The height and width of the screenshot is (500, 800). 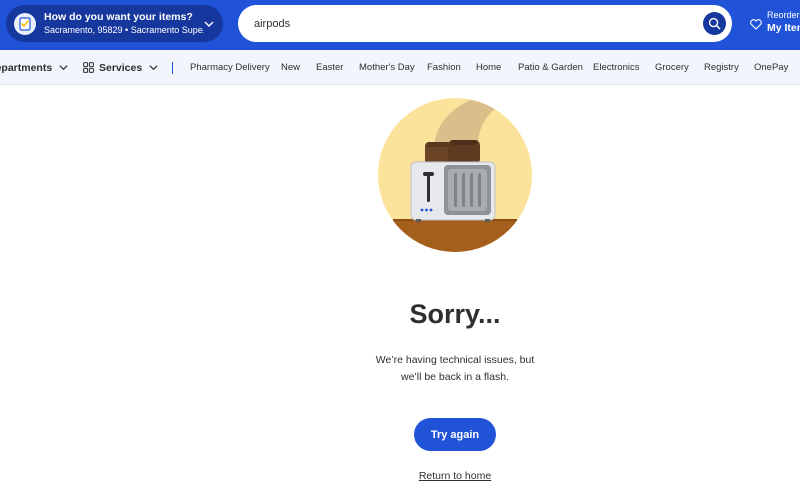 What do you see at coordinates (474, 23) in the screenshot?
I see `search-input` at bounding box center [474, 23].